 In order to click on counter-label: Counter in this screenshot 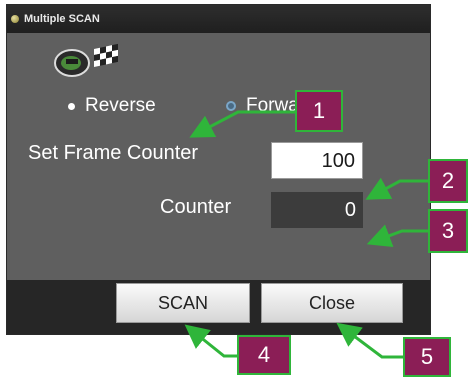, I will do `click(196, 207)`.